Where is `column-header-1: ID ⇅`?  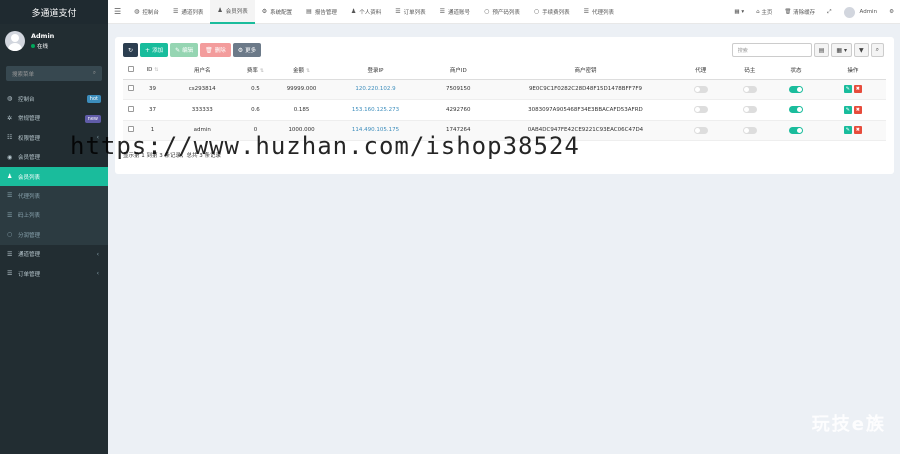
column-header-1: ID ⇅ is located at coordinates (152, 71).